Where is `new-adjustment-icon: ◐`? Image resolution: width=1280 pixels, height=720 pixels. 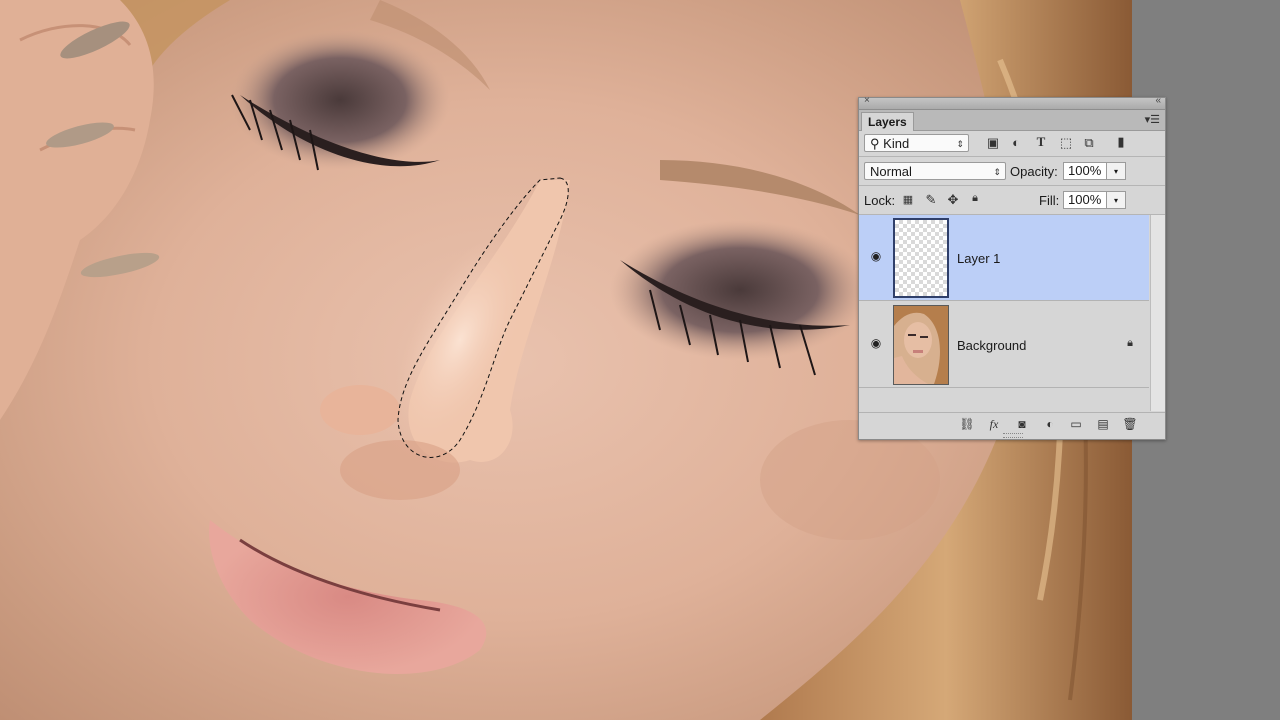 new-adjustment-icon: ◐ is located at coordinates (1050, 424).